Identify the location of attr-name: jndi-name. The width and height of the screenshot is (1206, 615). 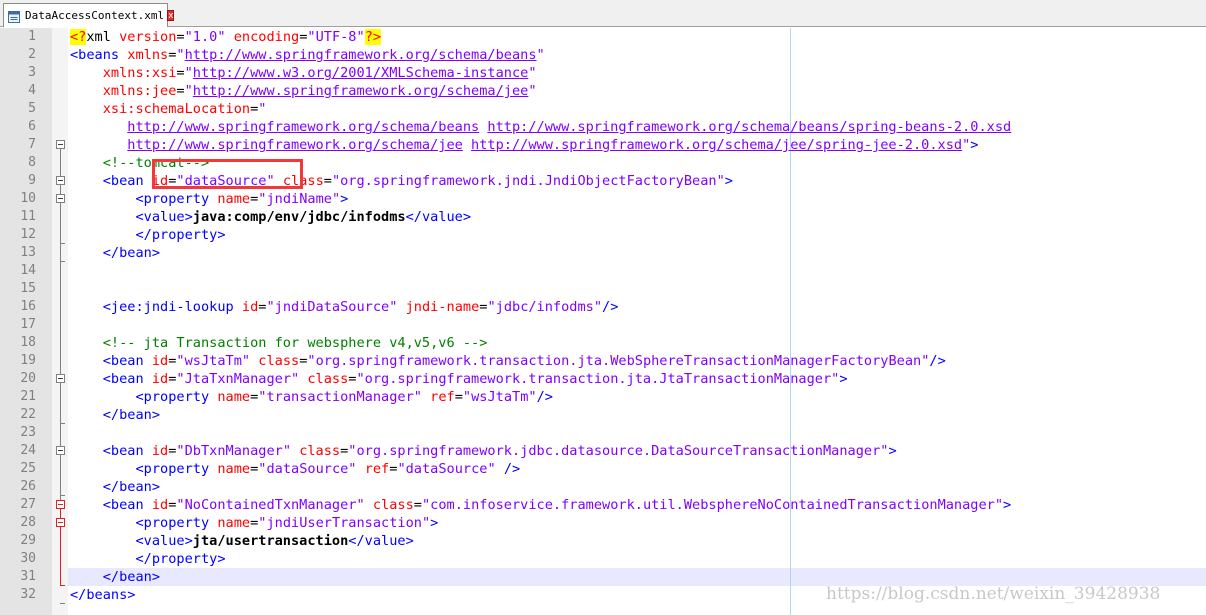
(442, 307).